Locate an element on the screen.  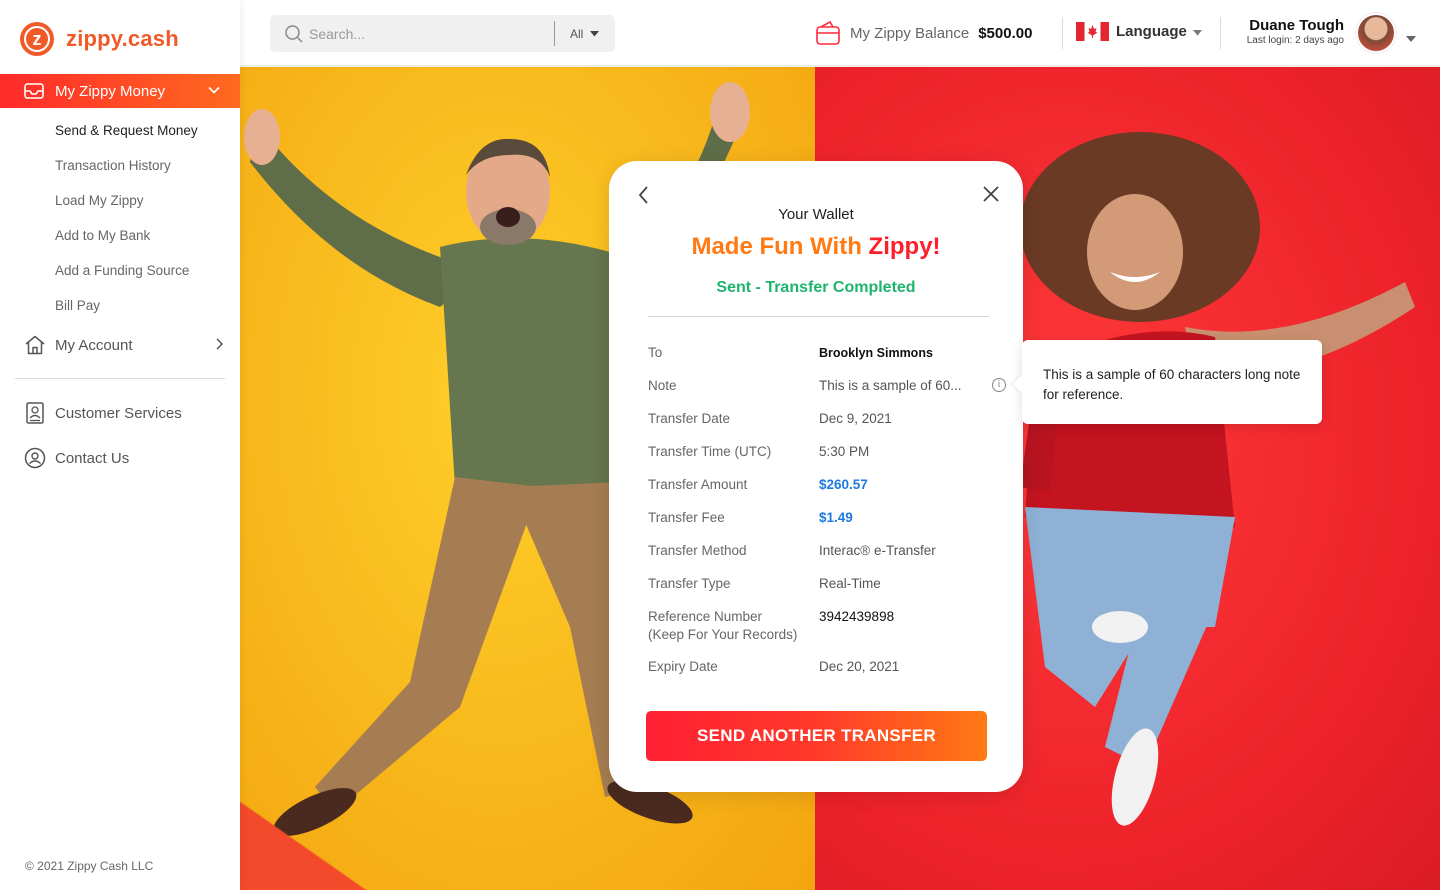
zippy-logo-icon: z is located at coordinates (37, 39).